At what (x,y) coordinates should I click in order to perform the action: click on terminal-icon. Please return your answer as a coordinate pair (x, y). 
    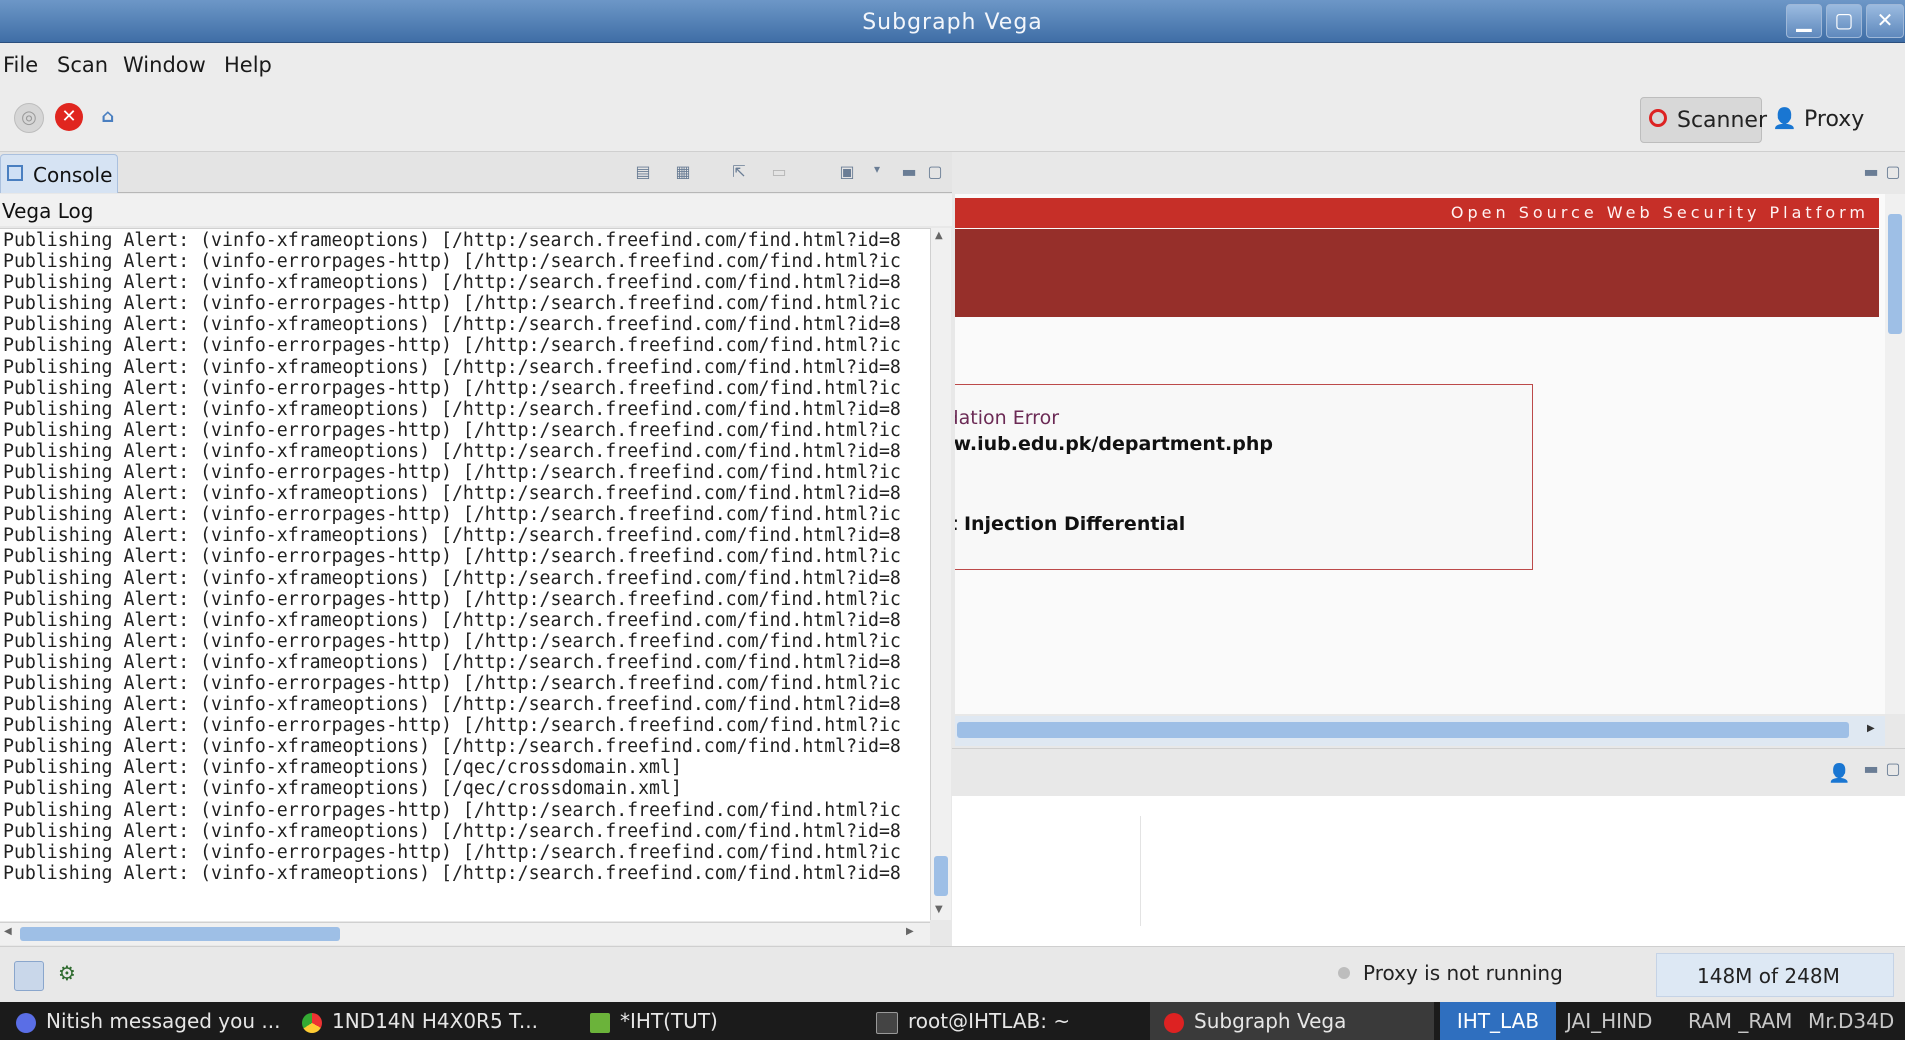
    Looking at the image, I should click on (887, 1022).